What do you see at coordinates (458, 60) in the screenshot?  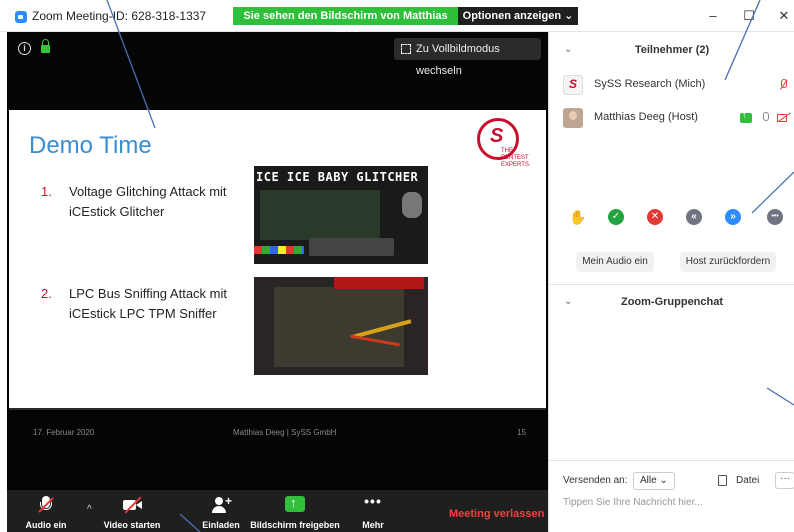 I see `fullscreen-label: Zu Vollbildmodus wechseln` at bounding box center [458, 60].